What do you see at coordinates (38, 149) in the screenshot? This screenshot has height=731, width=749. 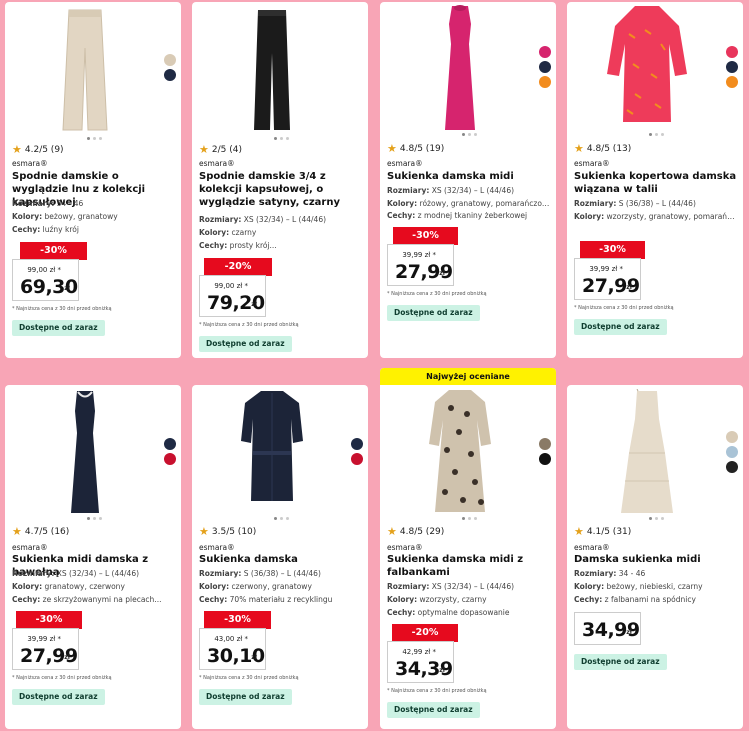 I see `rating: ★ 4.2/5 (9)` at bounding box center [38, 149].